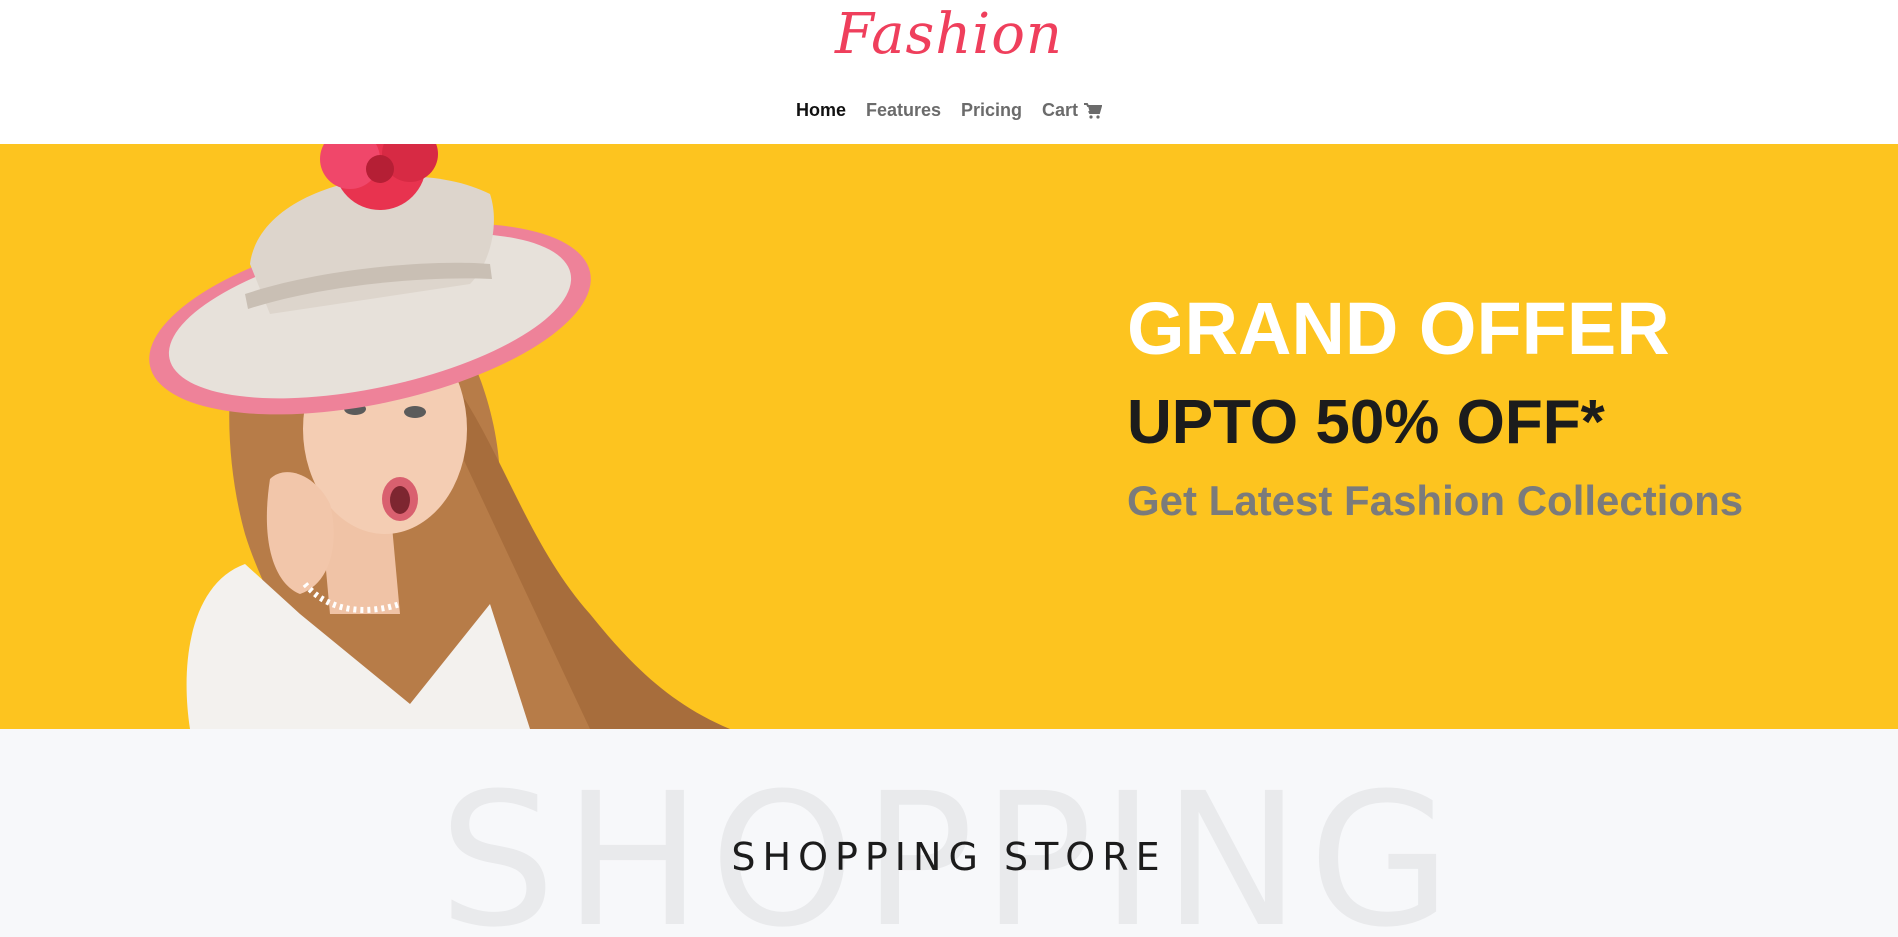 This screenshot has width=1898, height=937. What do you see at coordinates (1435, 500) in the screenshot?
I see `hero-subtitle: Get Latest Fashion Collections` at bounding box center [1435, 500].